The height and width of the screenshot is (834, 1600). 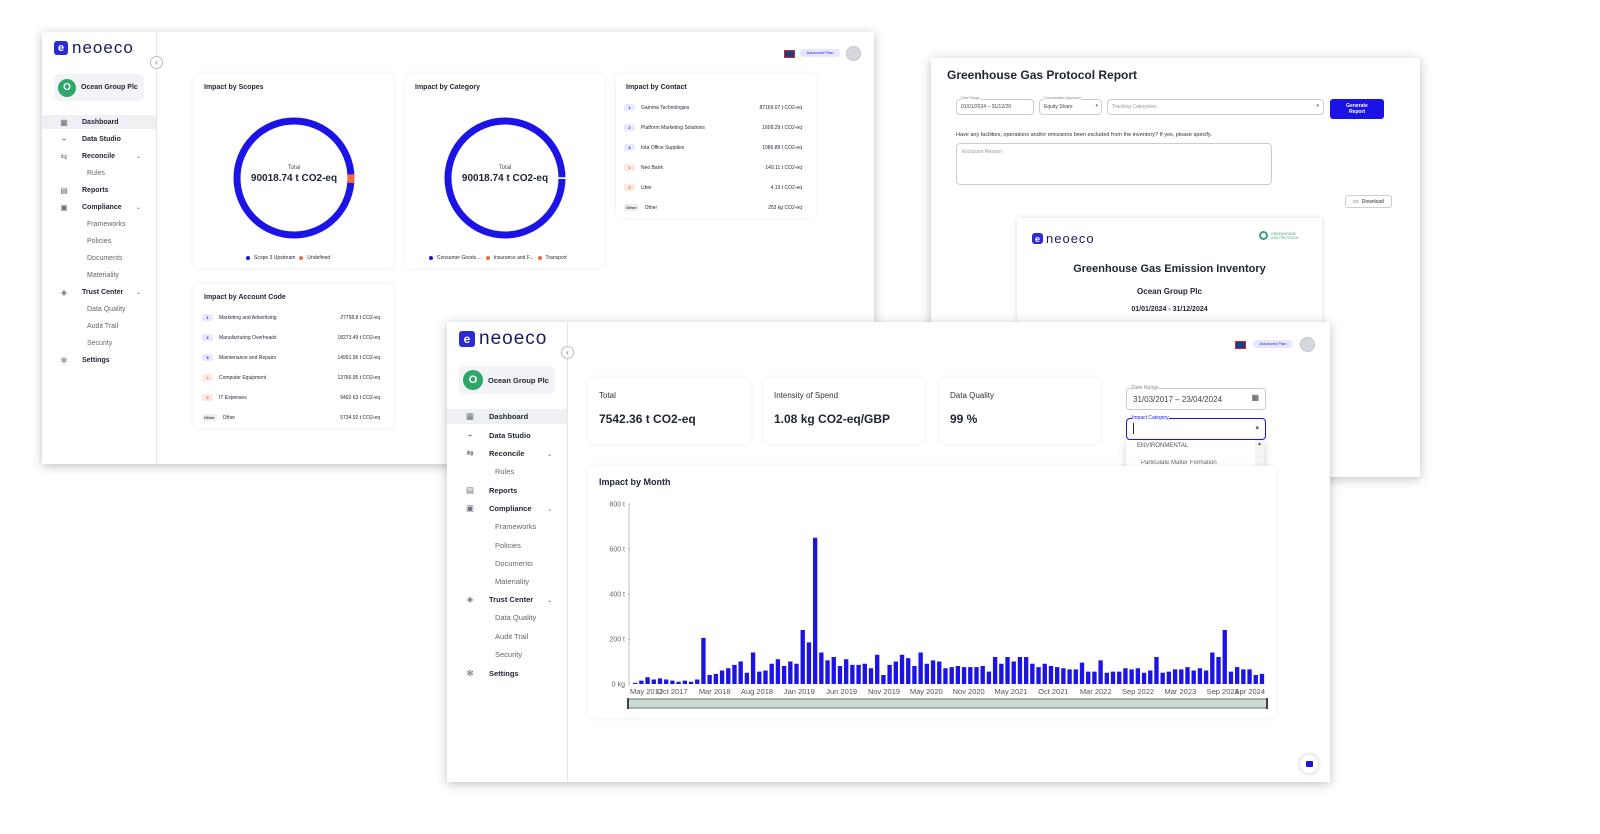 I want to click on legend-item: Transport, so click(x=556, y=258).